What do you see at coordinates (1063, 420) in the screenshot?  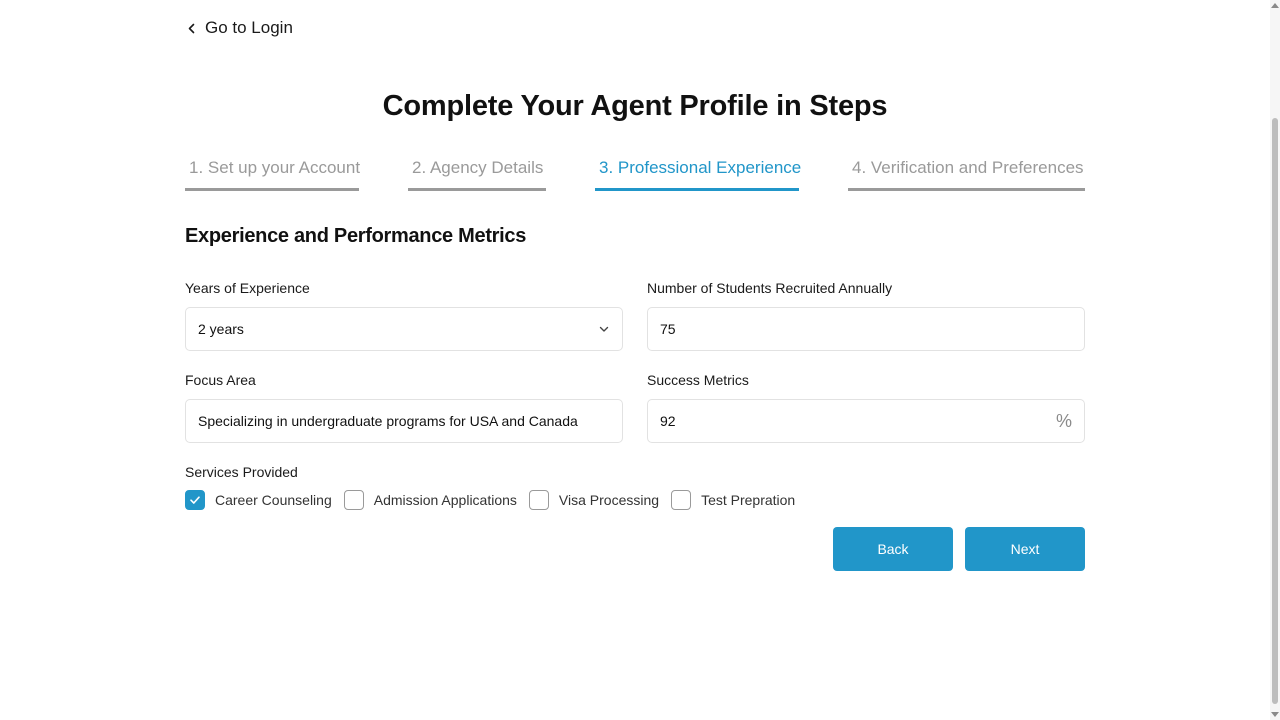 I see `percent-suffix: %` at bounding box center [1063, 420].